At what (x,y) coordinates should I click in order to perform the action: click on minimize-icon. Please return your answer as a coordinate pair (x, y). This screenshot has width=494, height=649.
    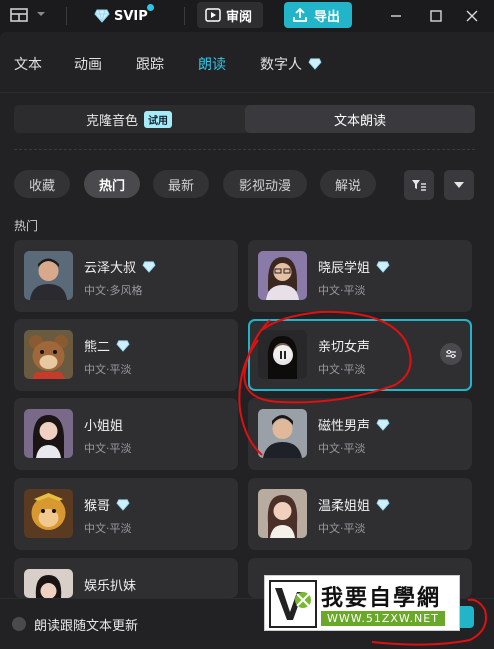
    Looking at the image, I should click on (396, 16).